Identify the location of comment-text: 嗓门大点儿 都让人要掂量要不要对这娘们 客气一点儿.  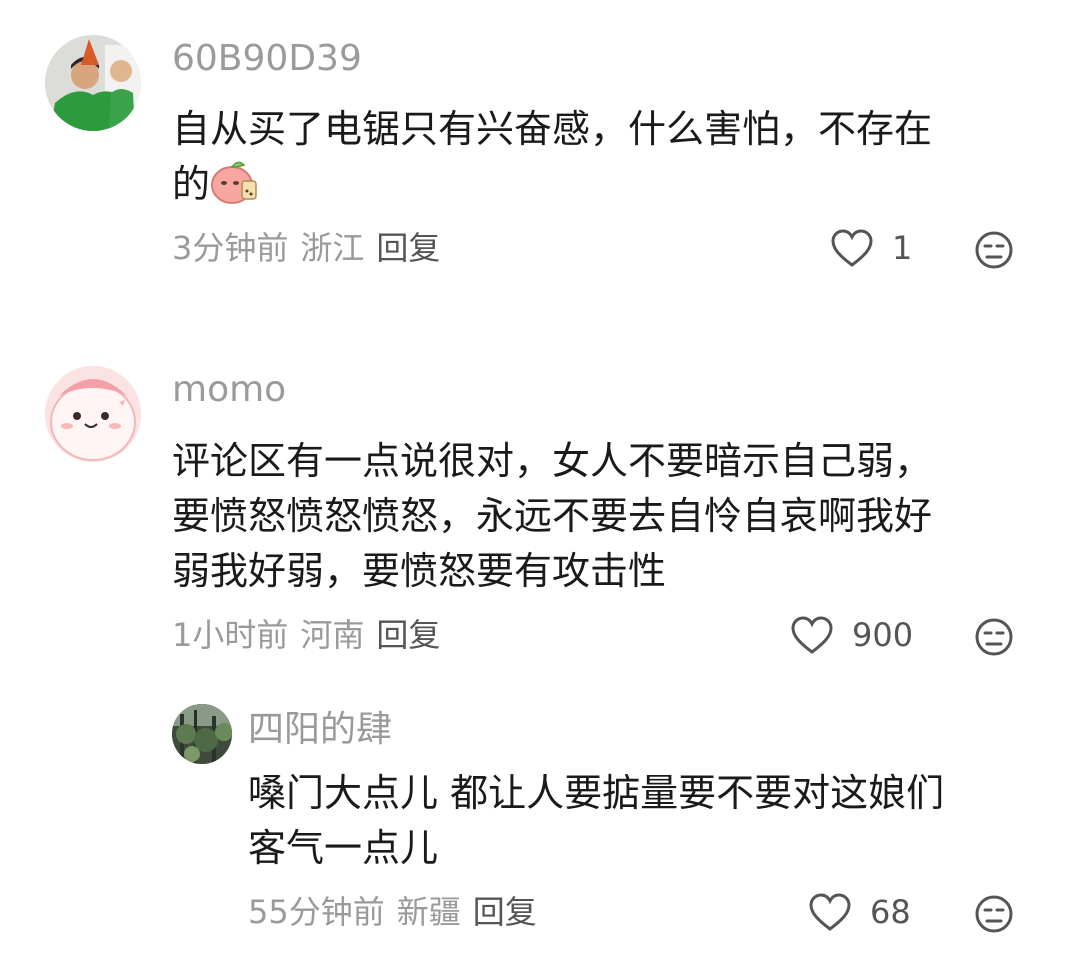
(638, 821).